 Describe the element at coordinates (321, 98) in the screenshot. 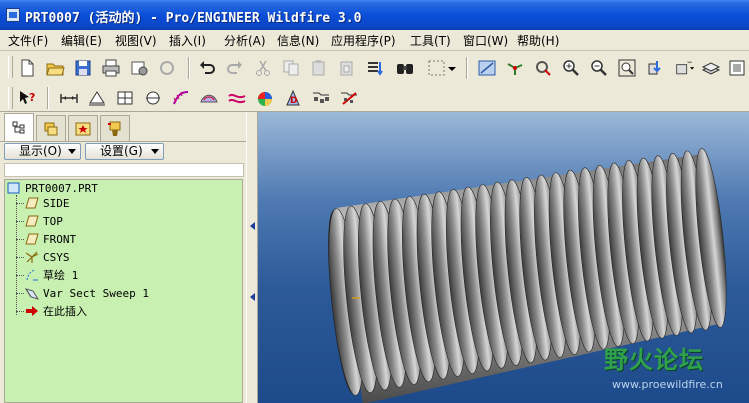

I see `saved-analysis-icon` at that location.